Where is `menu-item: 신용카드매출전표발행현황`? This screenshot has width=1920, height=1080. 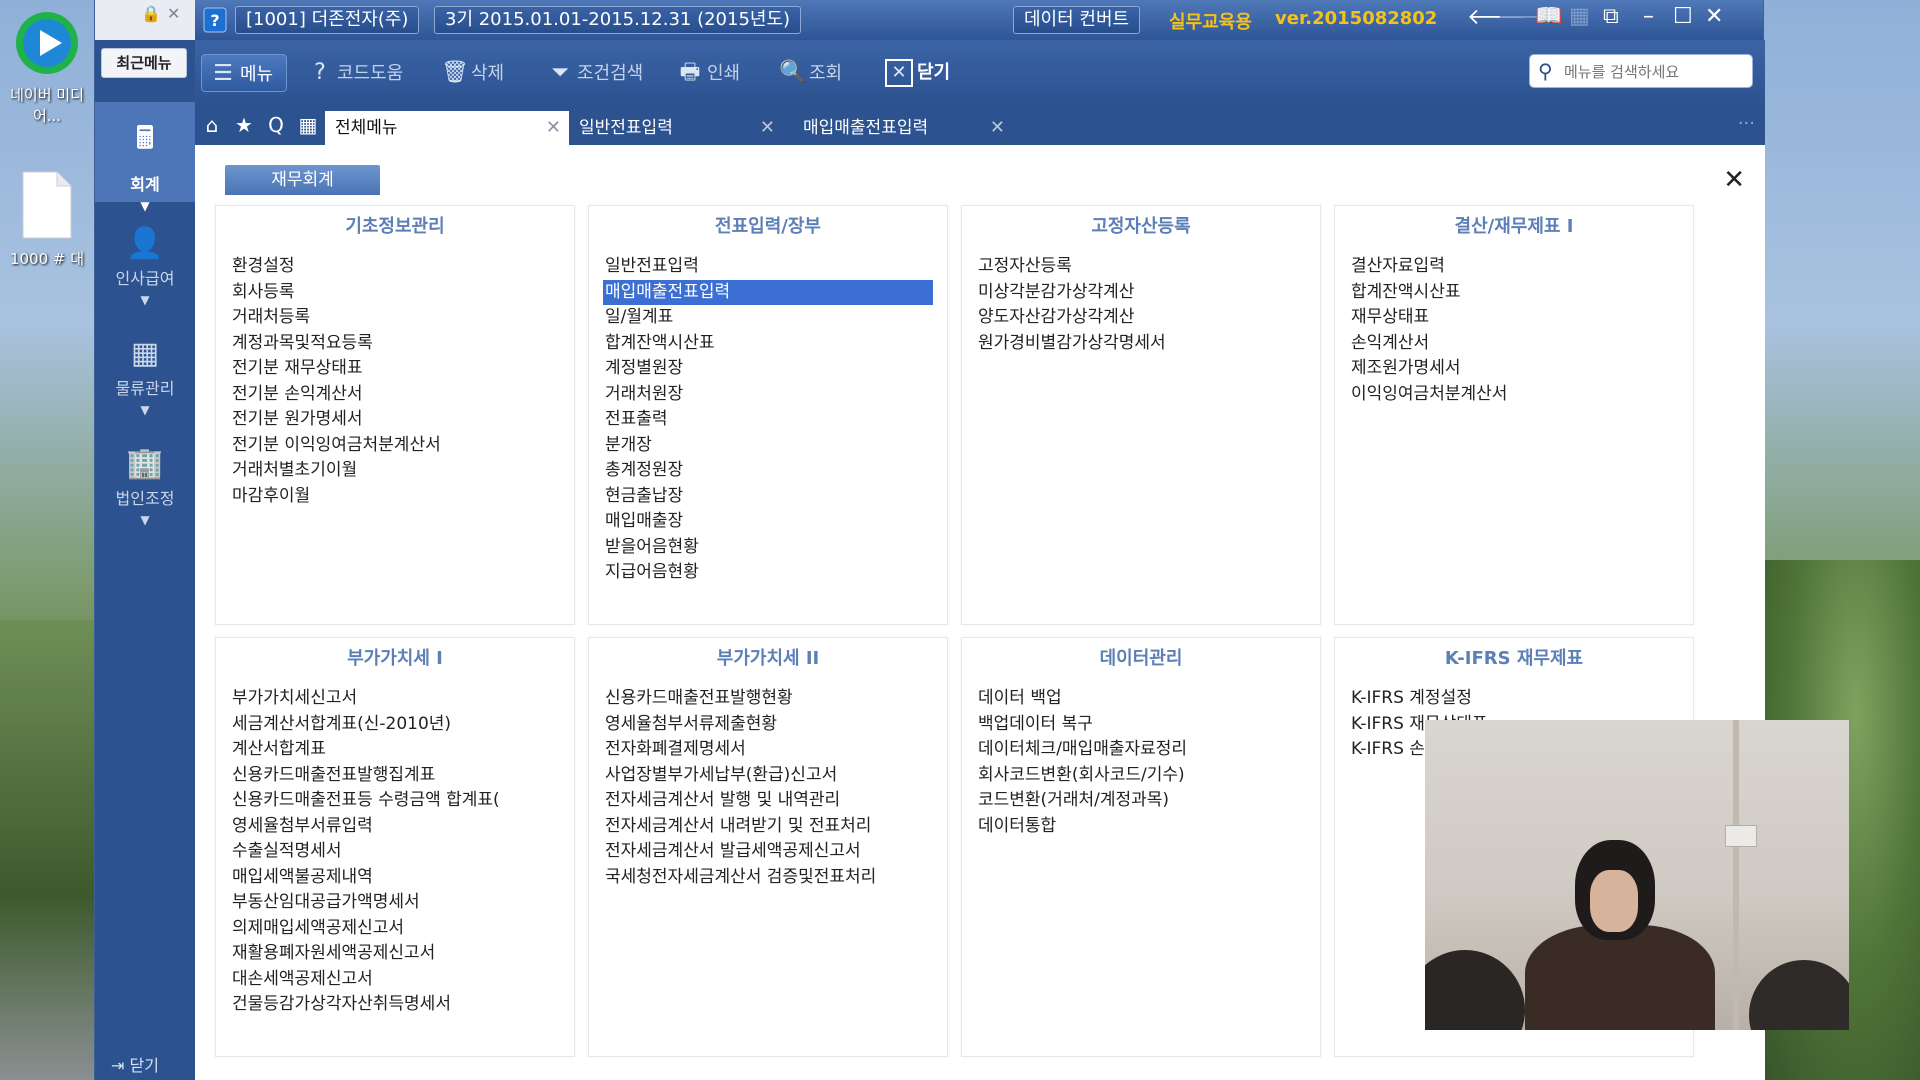
menu-item: 신용카드매출전표발행현황 is located at coordinates (768, 699).